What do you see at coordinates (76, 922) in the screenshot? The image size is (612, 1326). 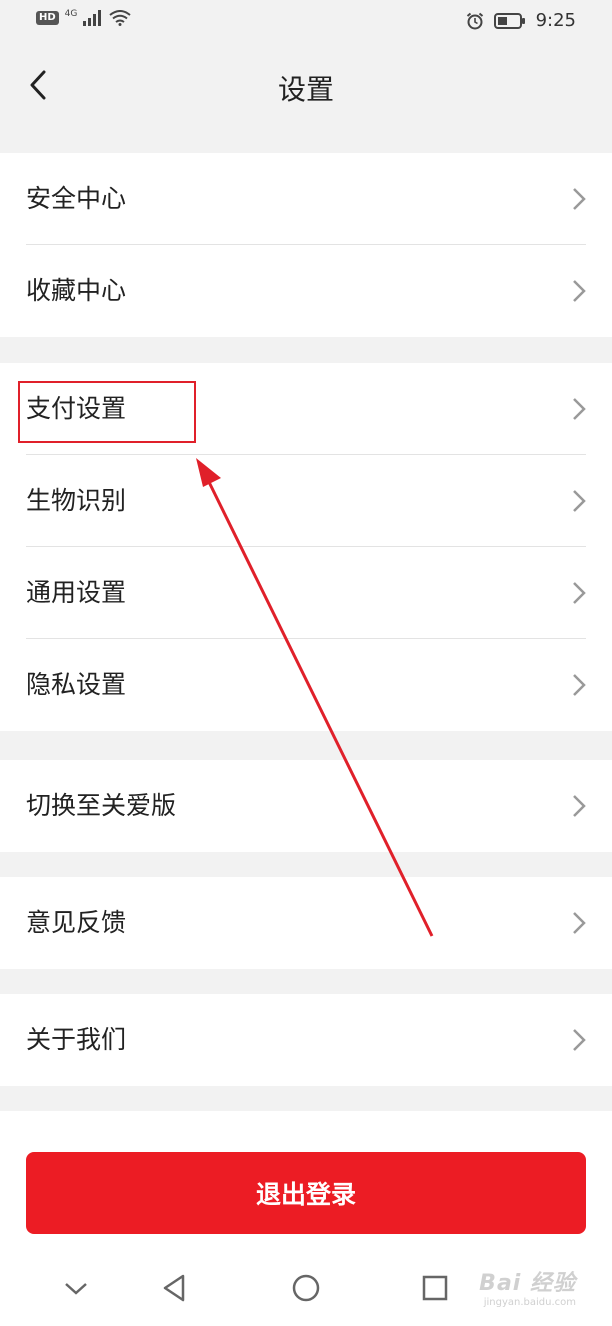 I see `settings-item-label: 意见反馈` at bounding box center [76, 922].